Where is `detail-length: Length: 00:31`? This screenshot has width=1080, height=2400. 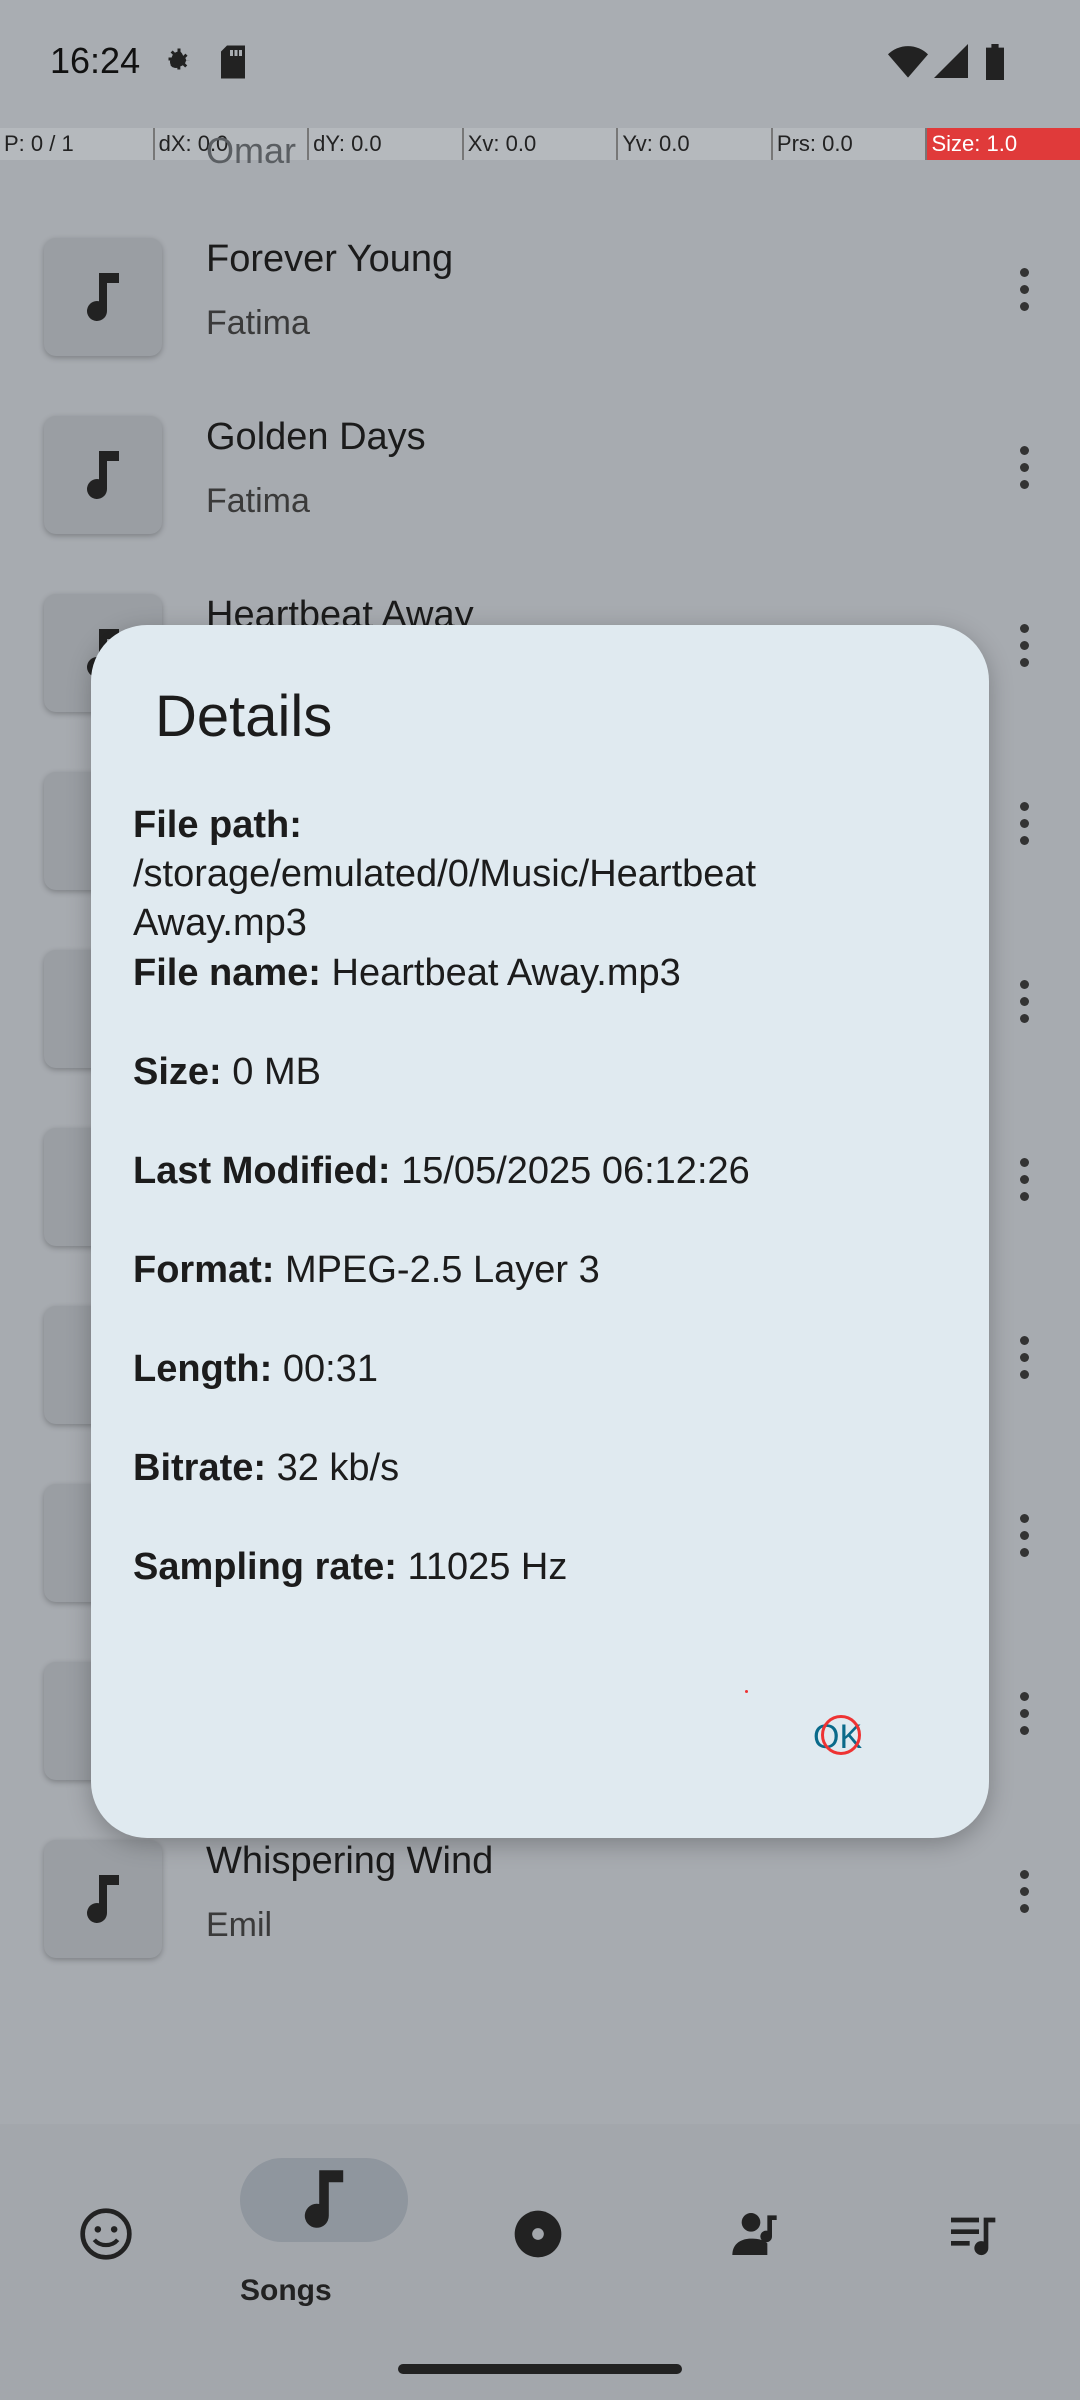 detail-length: Length: 00:31 is located at coordinates (523, 1369).